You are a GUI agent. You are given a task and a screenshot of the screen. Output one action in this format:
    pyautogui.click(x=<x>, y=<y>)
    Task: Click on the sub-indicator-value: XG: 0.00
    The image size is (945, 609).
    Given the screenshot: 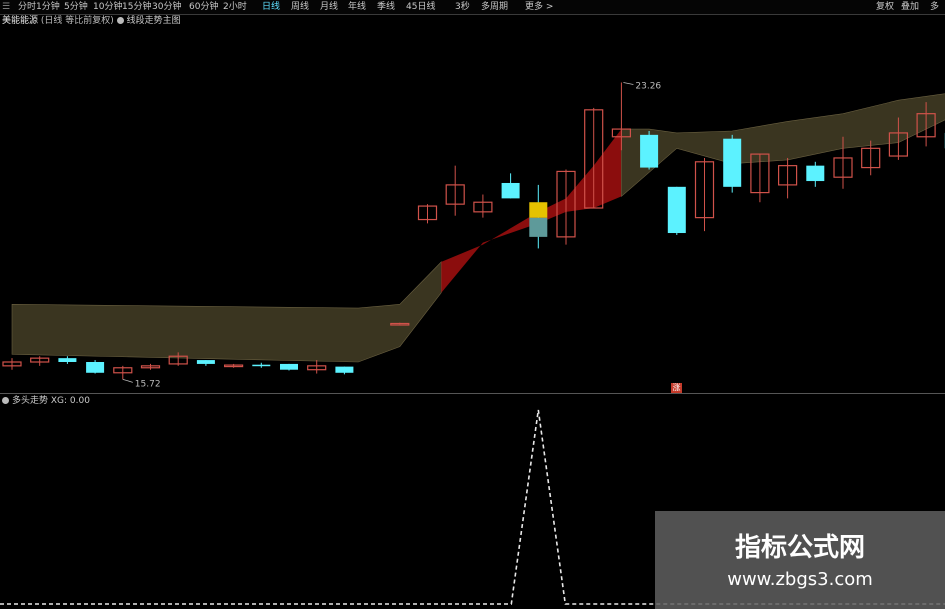 What is the action you would take?
    pyautogui.click(x=70, y=401)
    